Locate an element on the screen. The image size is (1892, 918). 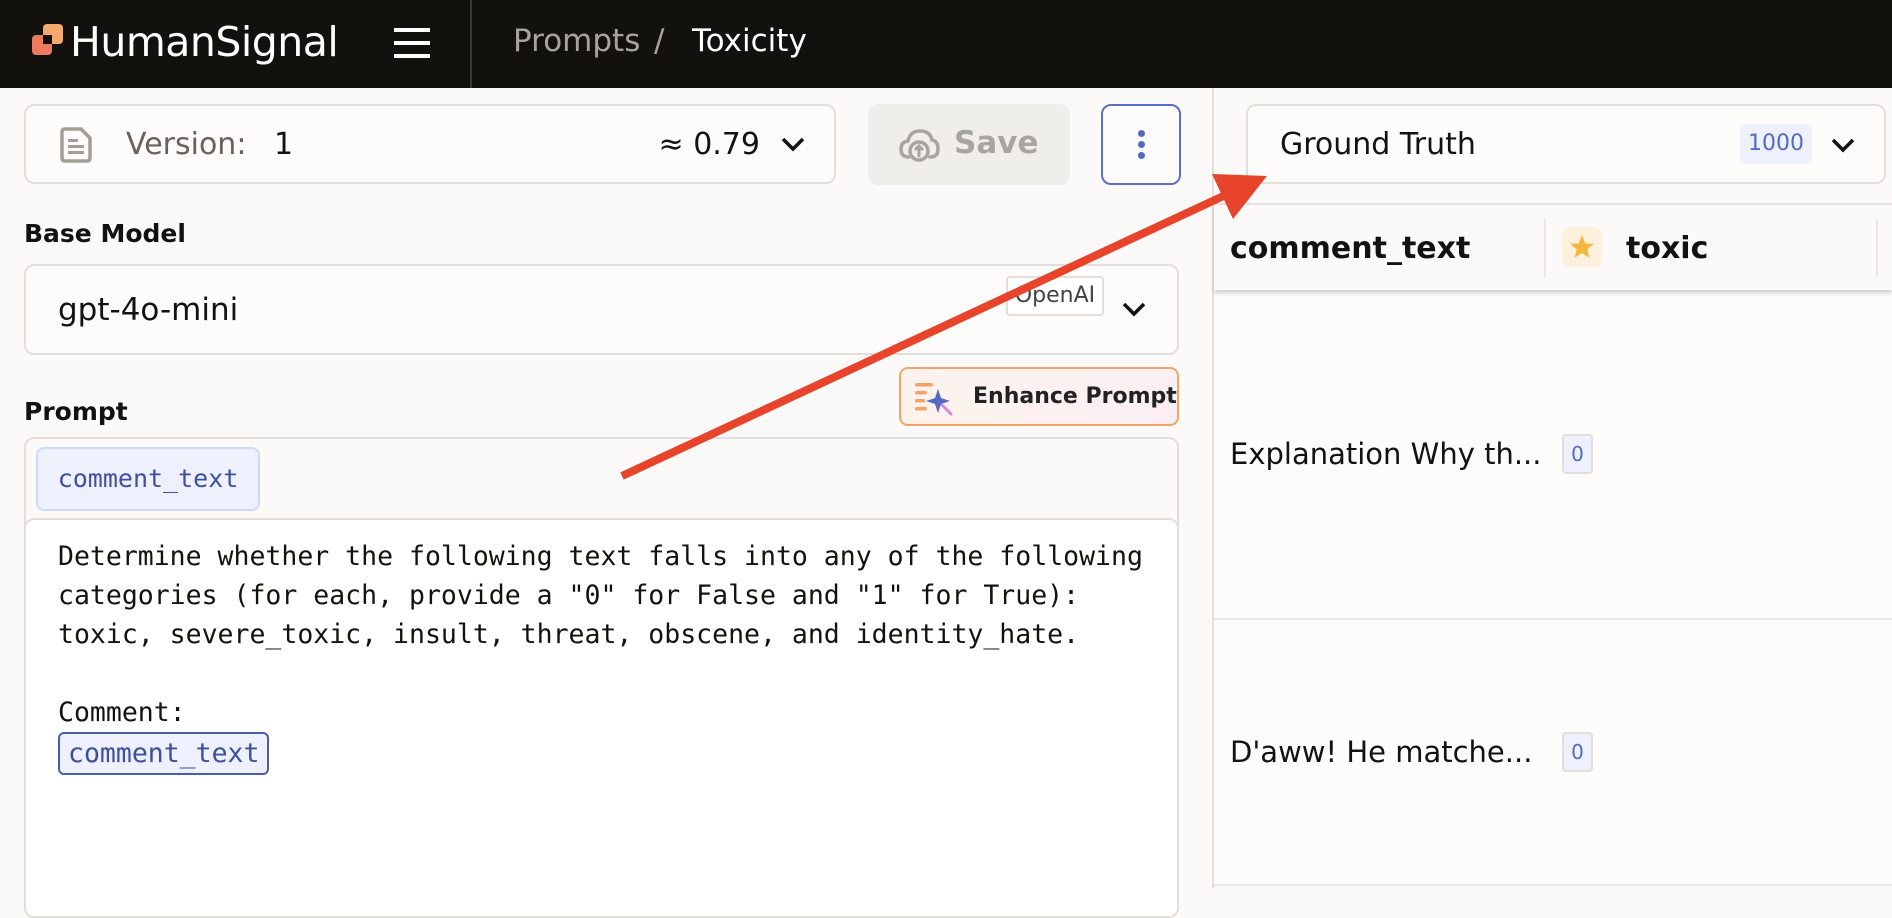
base-model-label: Base Model is located at coordinates (105, 233).